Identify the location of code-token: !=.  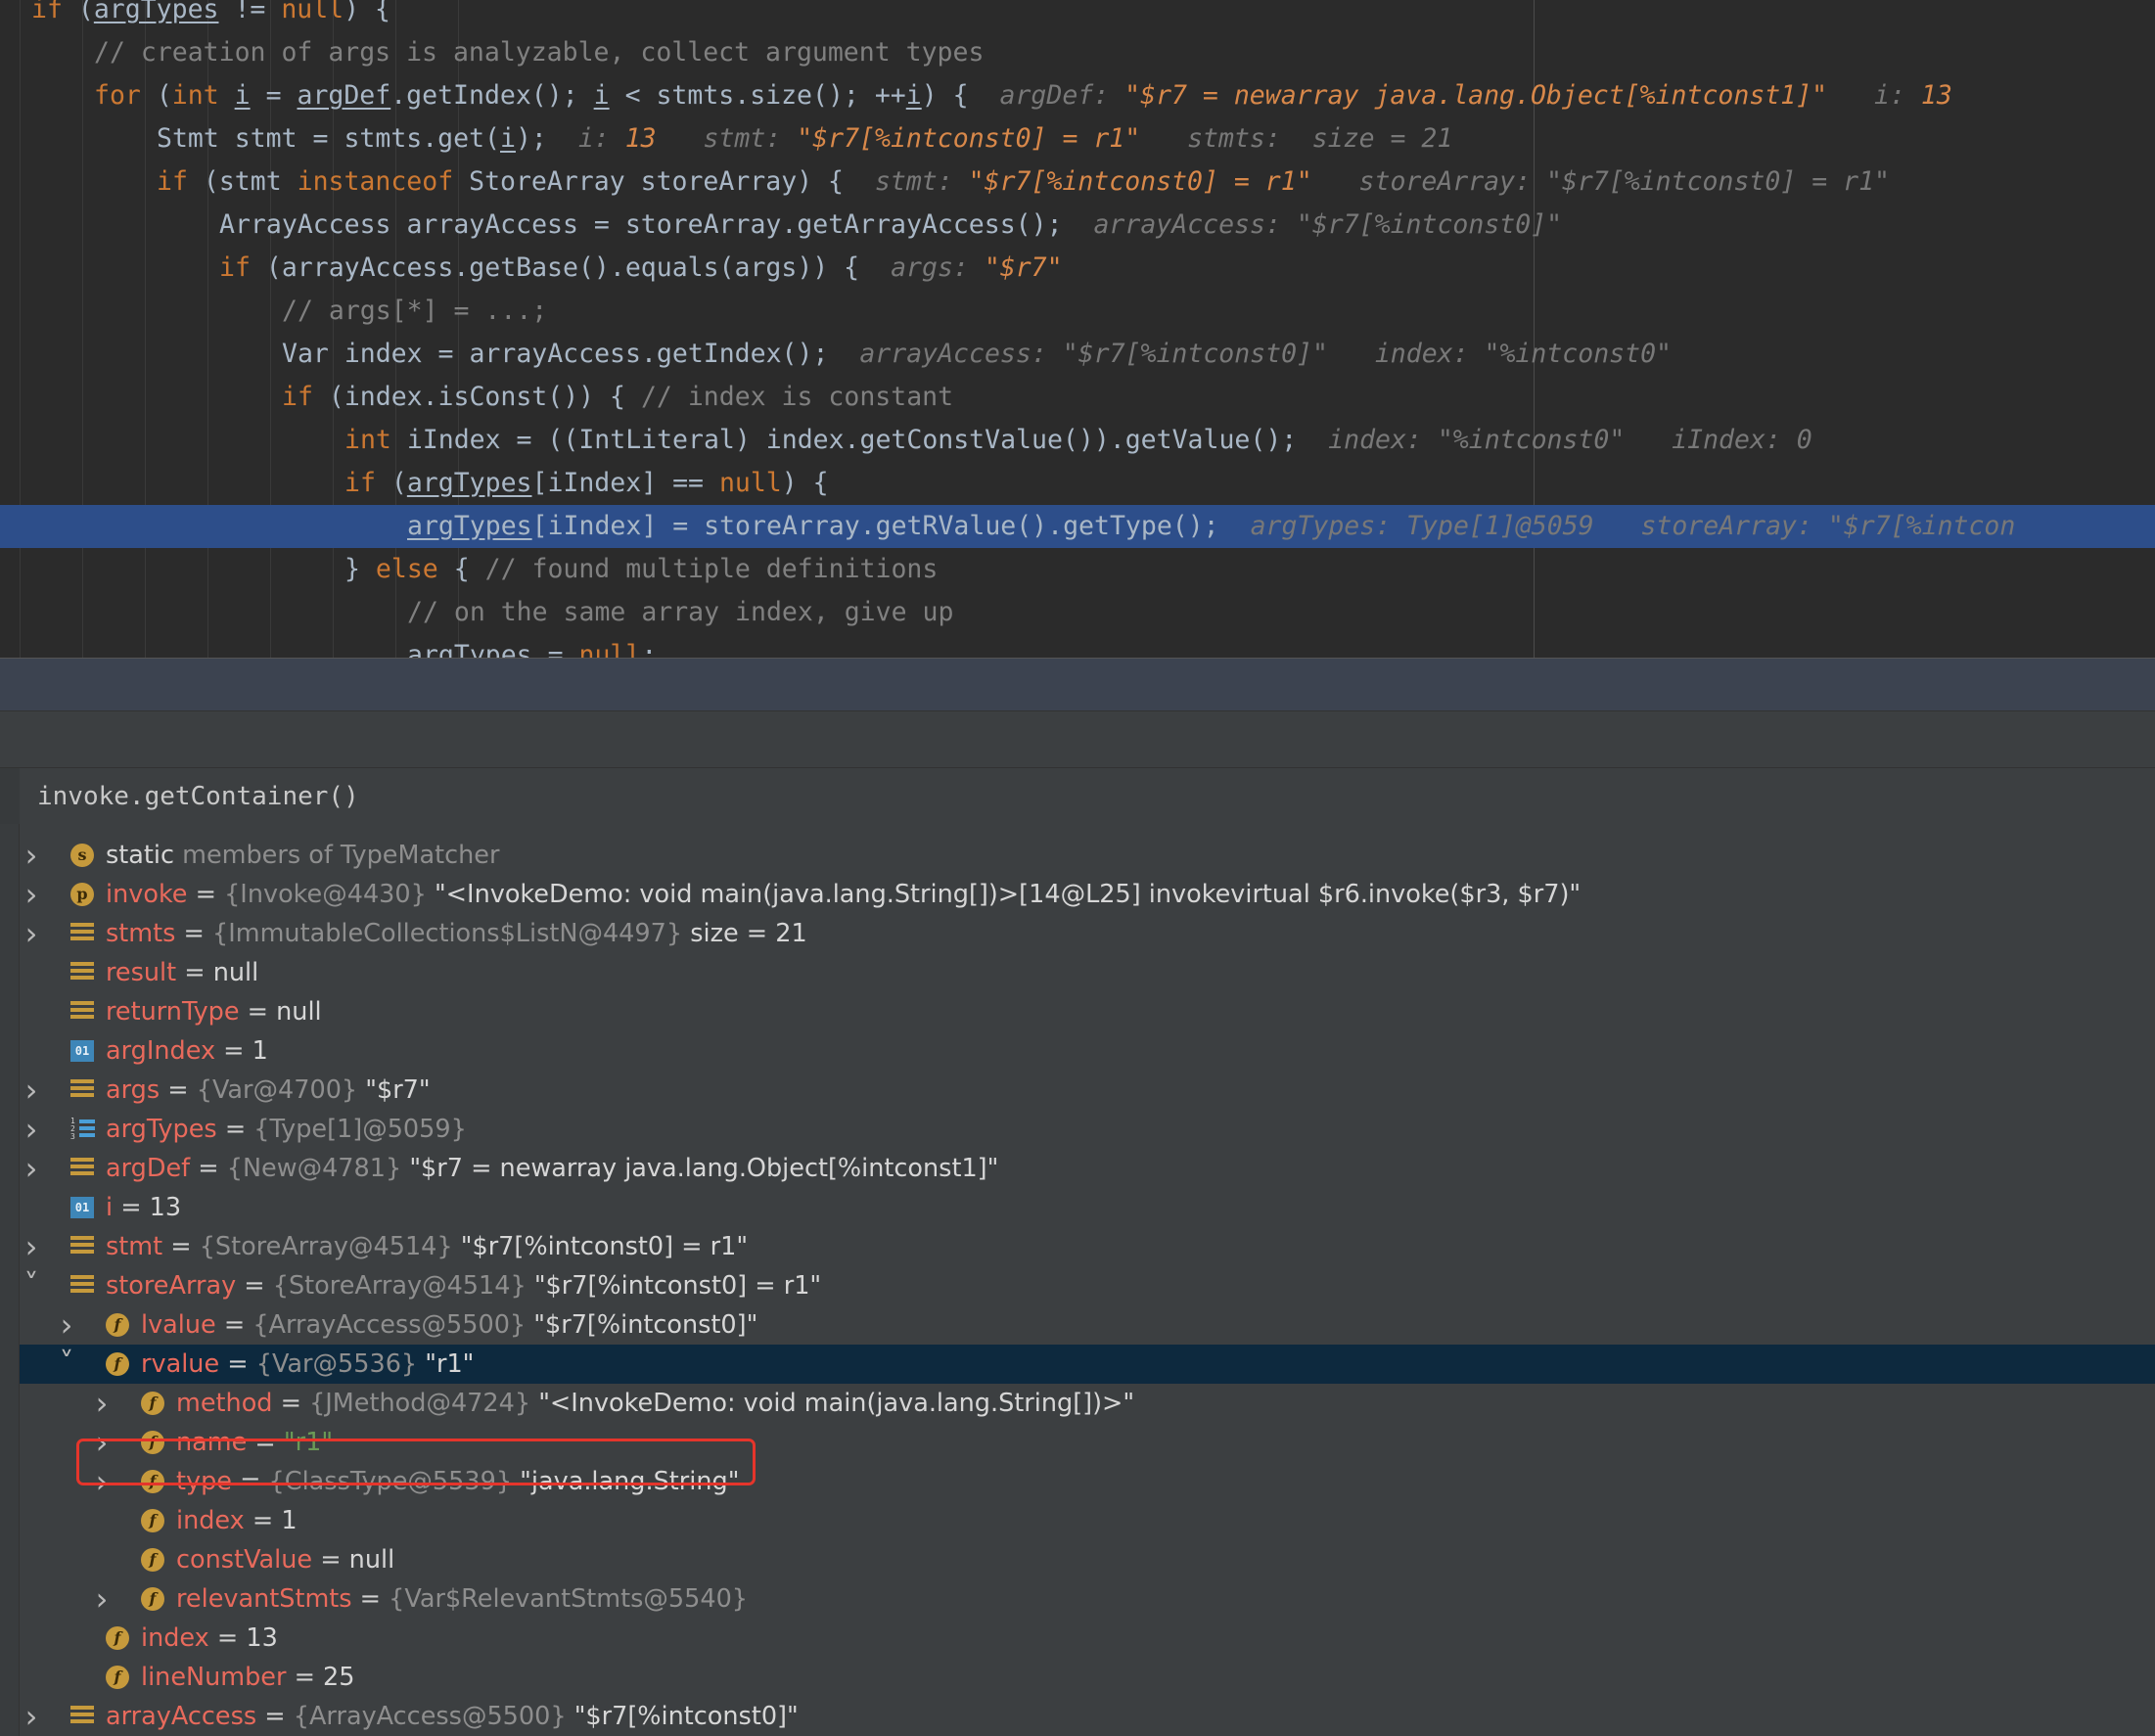
(250, 12).